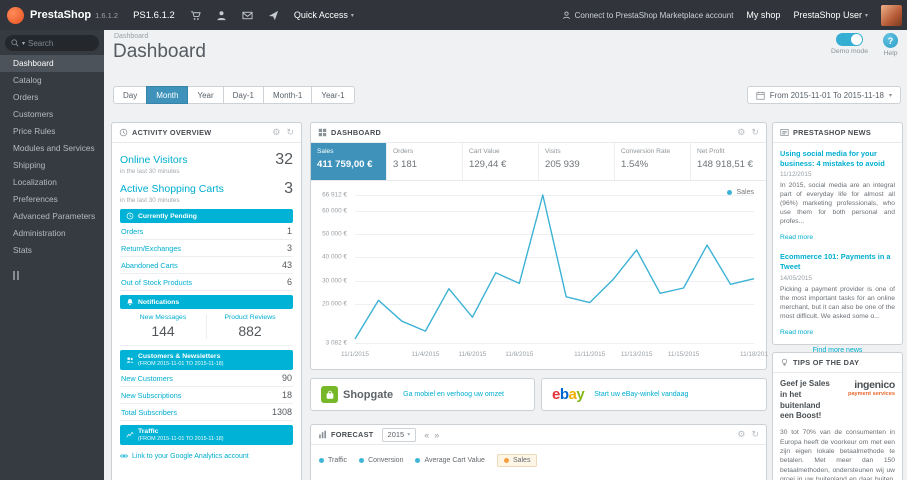 The width and height of the screenshot is (907, 480). What do you see at coordinates (864, 45) in the screenshot?
I see `header-tools: Demo mode ? Help` at bounding box center [864, 45].